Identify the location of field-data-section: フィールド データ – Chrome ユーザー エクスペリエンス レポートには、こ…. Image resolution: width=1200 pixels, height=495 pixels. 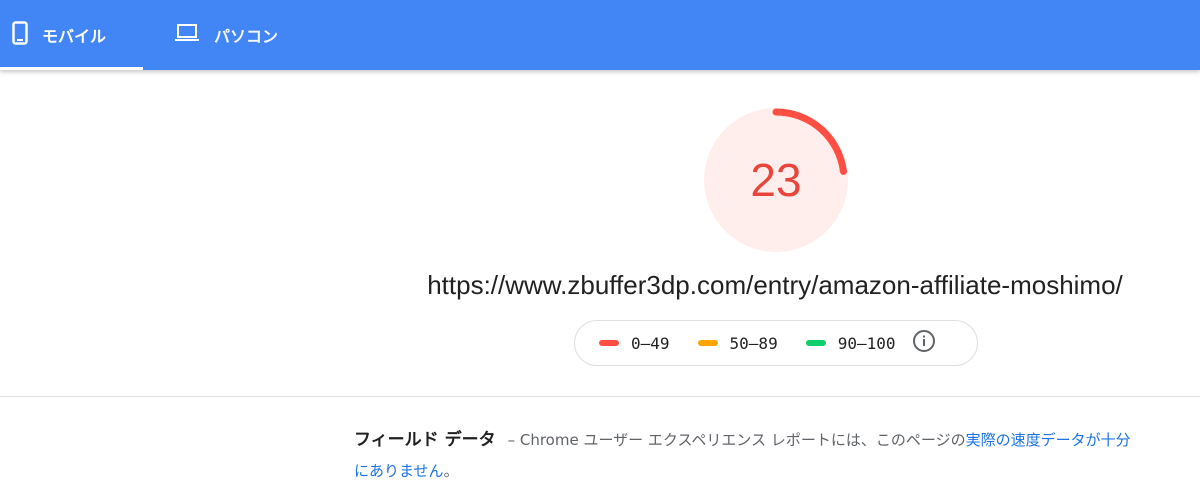
(744, 456).